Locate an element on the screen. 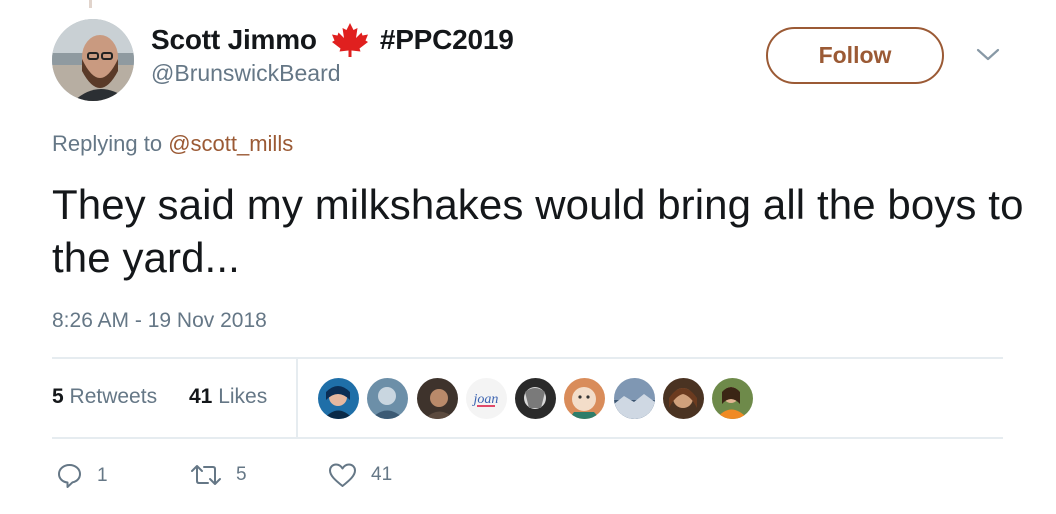  heart-icon is located at coordinates (342, 475).